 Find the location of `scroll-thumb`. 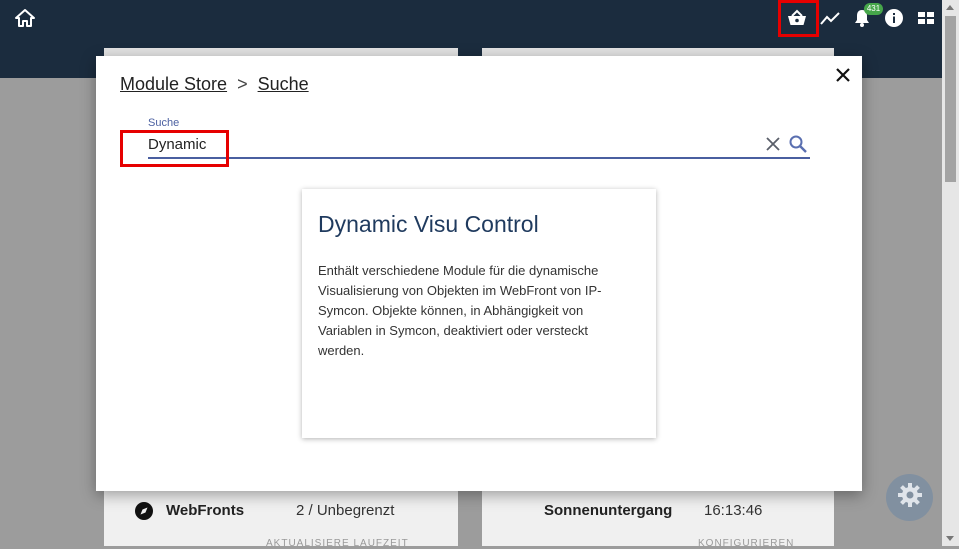

scroll-thumb is located at coordinates (950, 99).